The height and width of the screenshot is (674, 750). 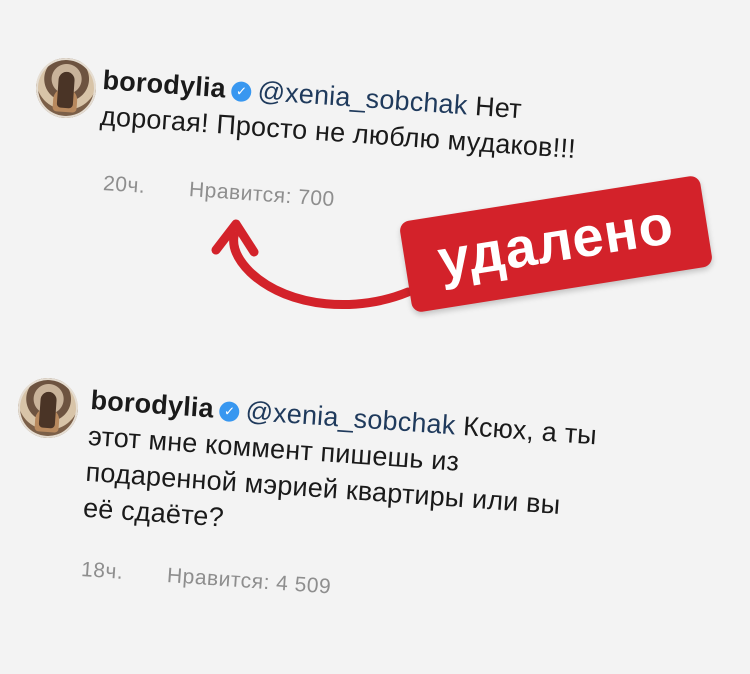 I want to click on comment-time: 18ч., so click(x=102, y=571).